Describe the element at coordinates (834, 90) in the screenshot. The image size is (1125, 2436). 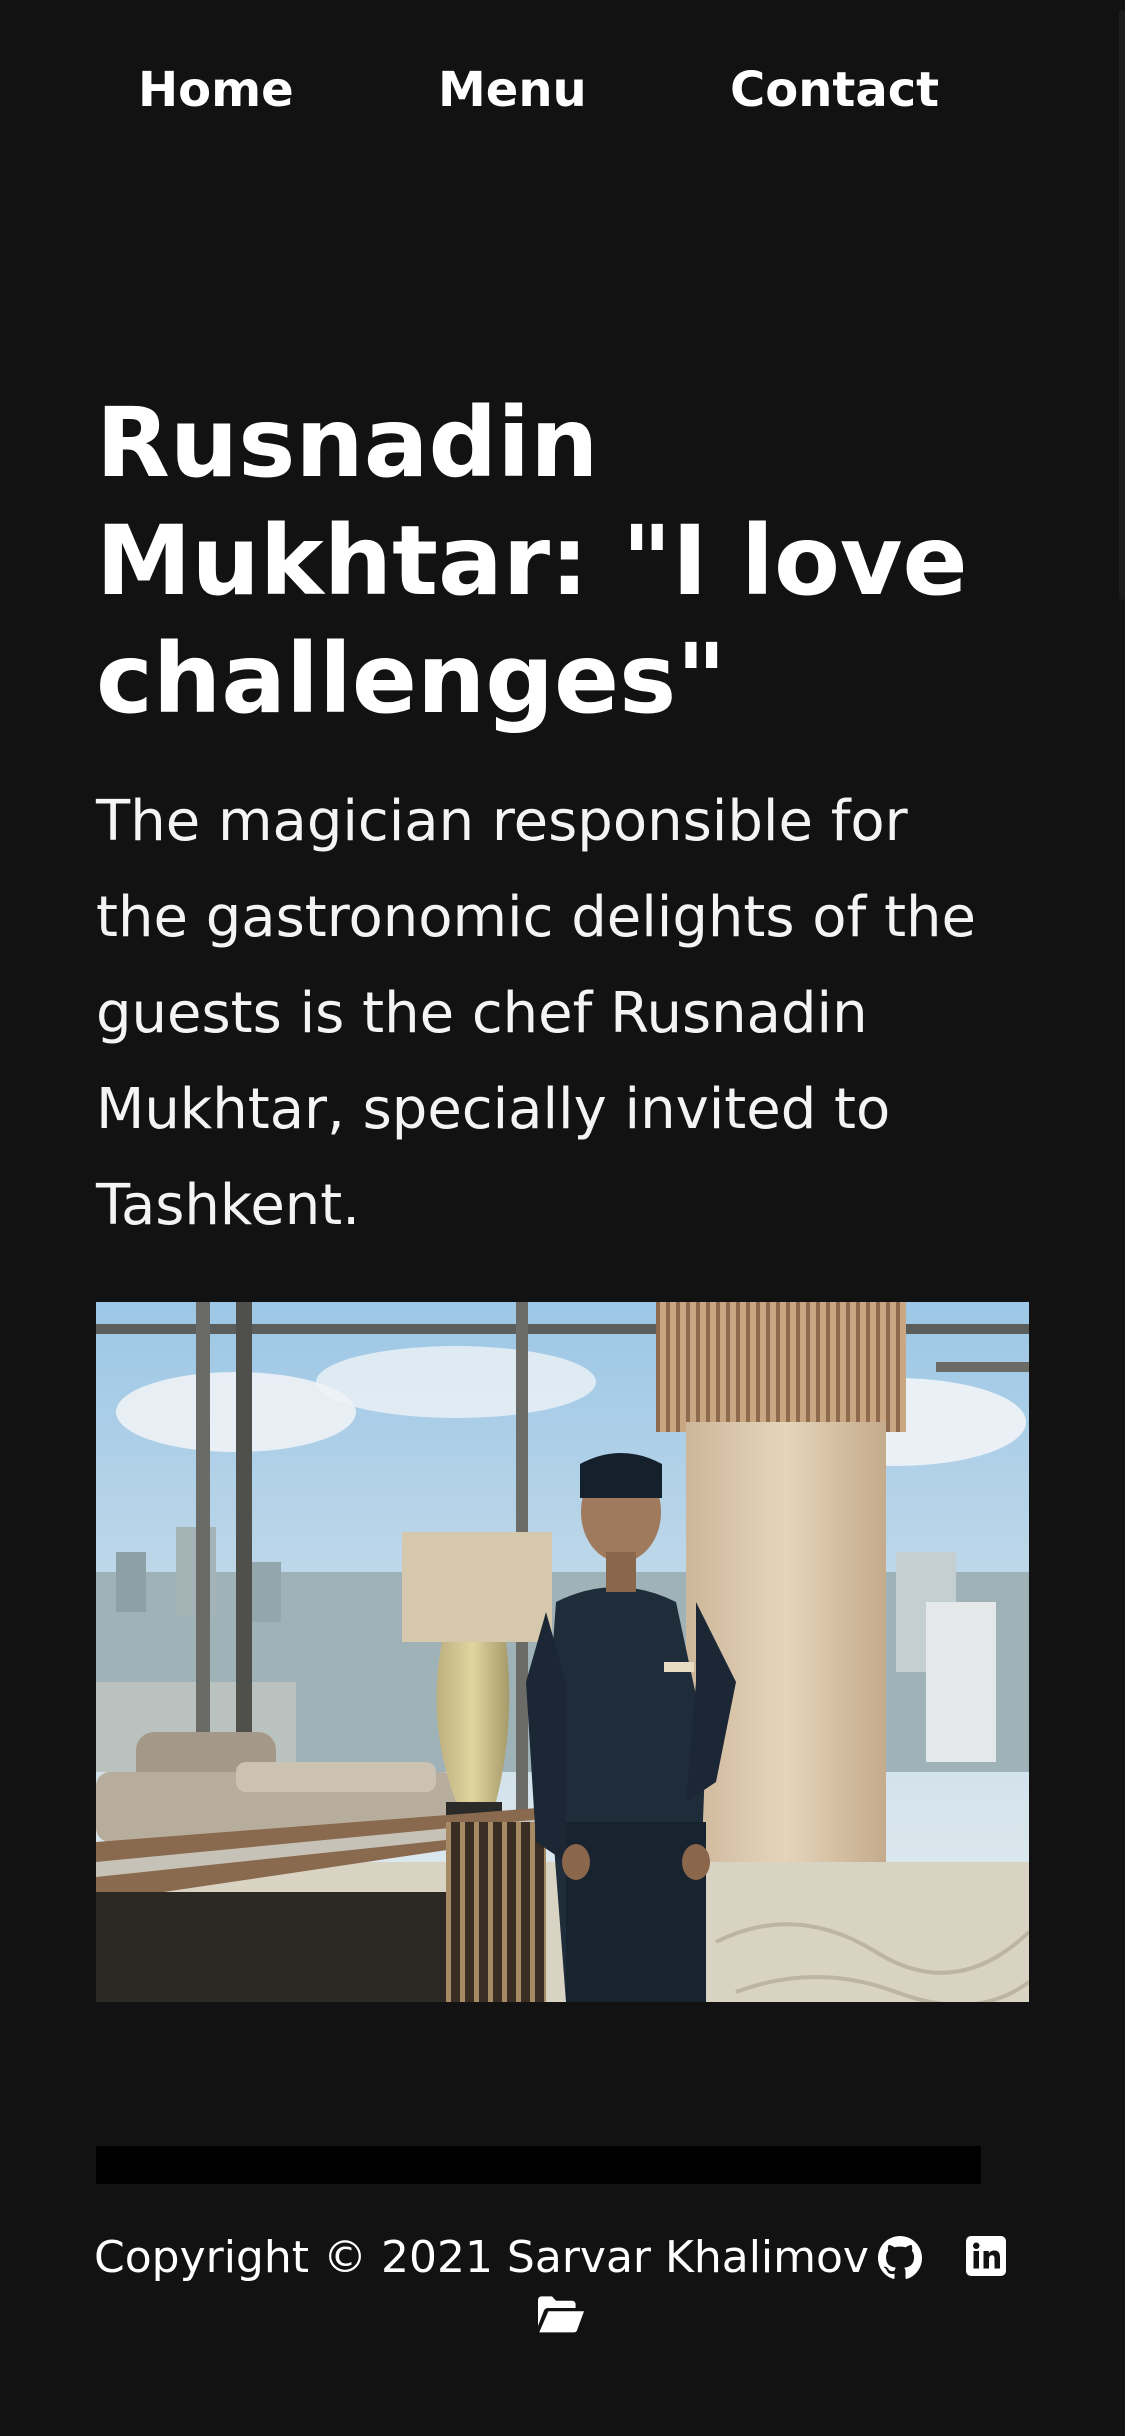
I see `nav-link-contact: Contact` at that location.